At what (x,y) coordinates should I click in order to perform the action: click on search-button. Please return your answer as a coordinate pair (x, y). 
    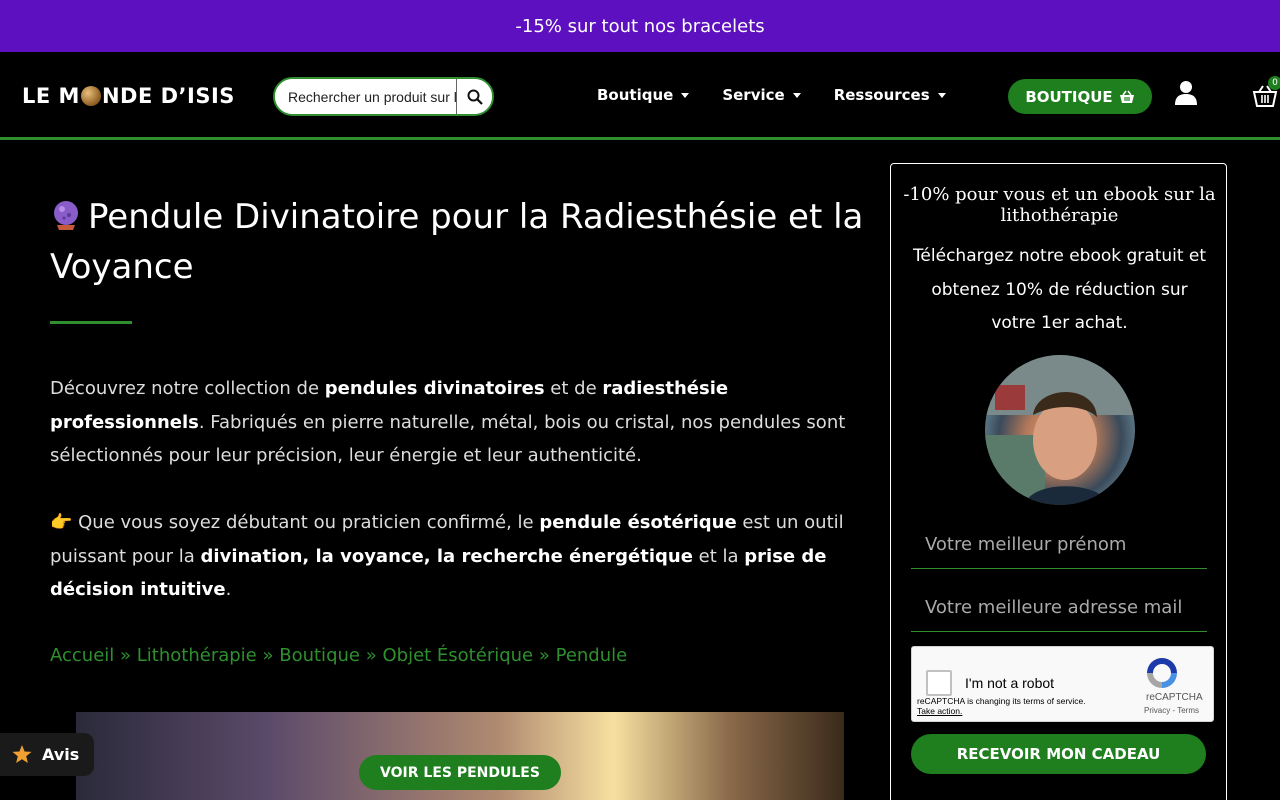
    Looking at the image, I should click on (474, 96).